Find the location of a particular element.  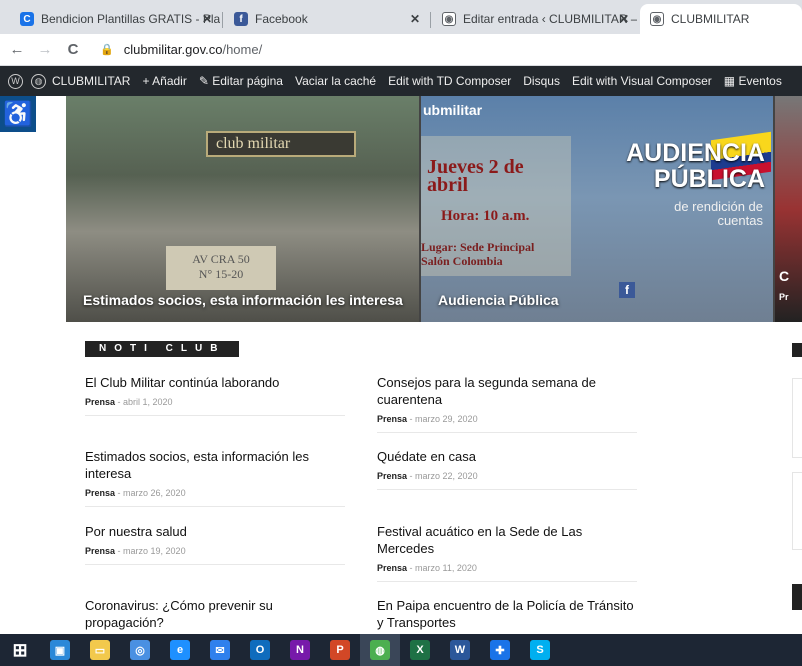

taskbar-item: ◍ is located at coordinates (380, 650).